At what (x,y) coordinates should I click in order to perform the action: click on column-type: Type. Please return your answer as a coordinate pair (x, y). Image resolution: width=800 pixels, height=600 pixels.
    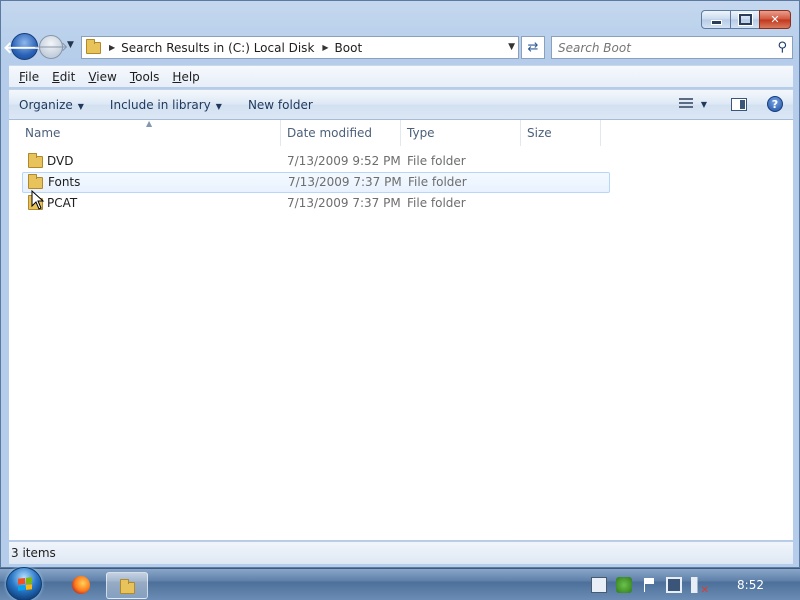
    Looking at the image, I should click on (461, 133).